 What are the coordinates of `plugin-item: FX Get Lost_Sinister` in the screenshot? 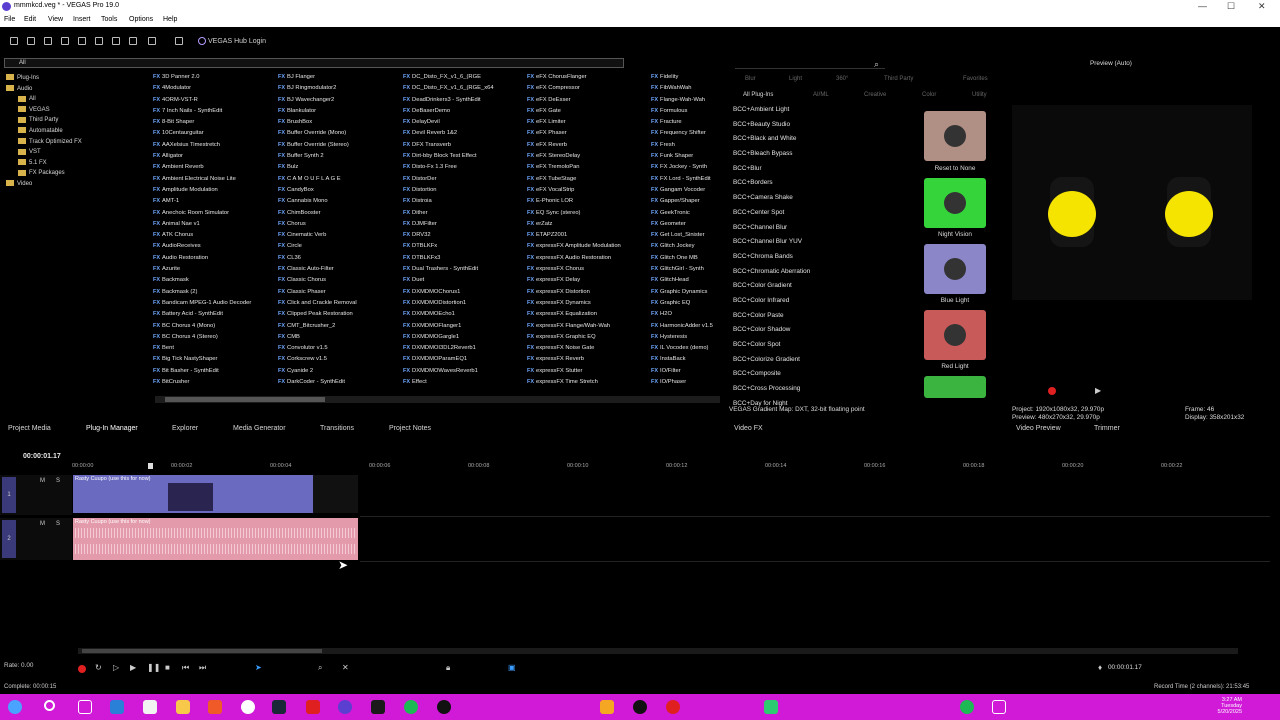 It's located at (688, 235).